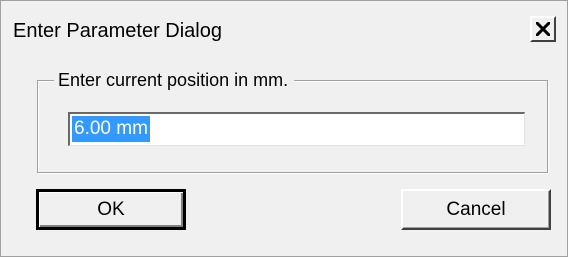  I want to click on ok-button: OK, so click(111, 209).